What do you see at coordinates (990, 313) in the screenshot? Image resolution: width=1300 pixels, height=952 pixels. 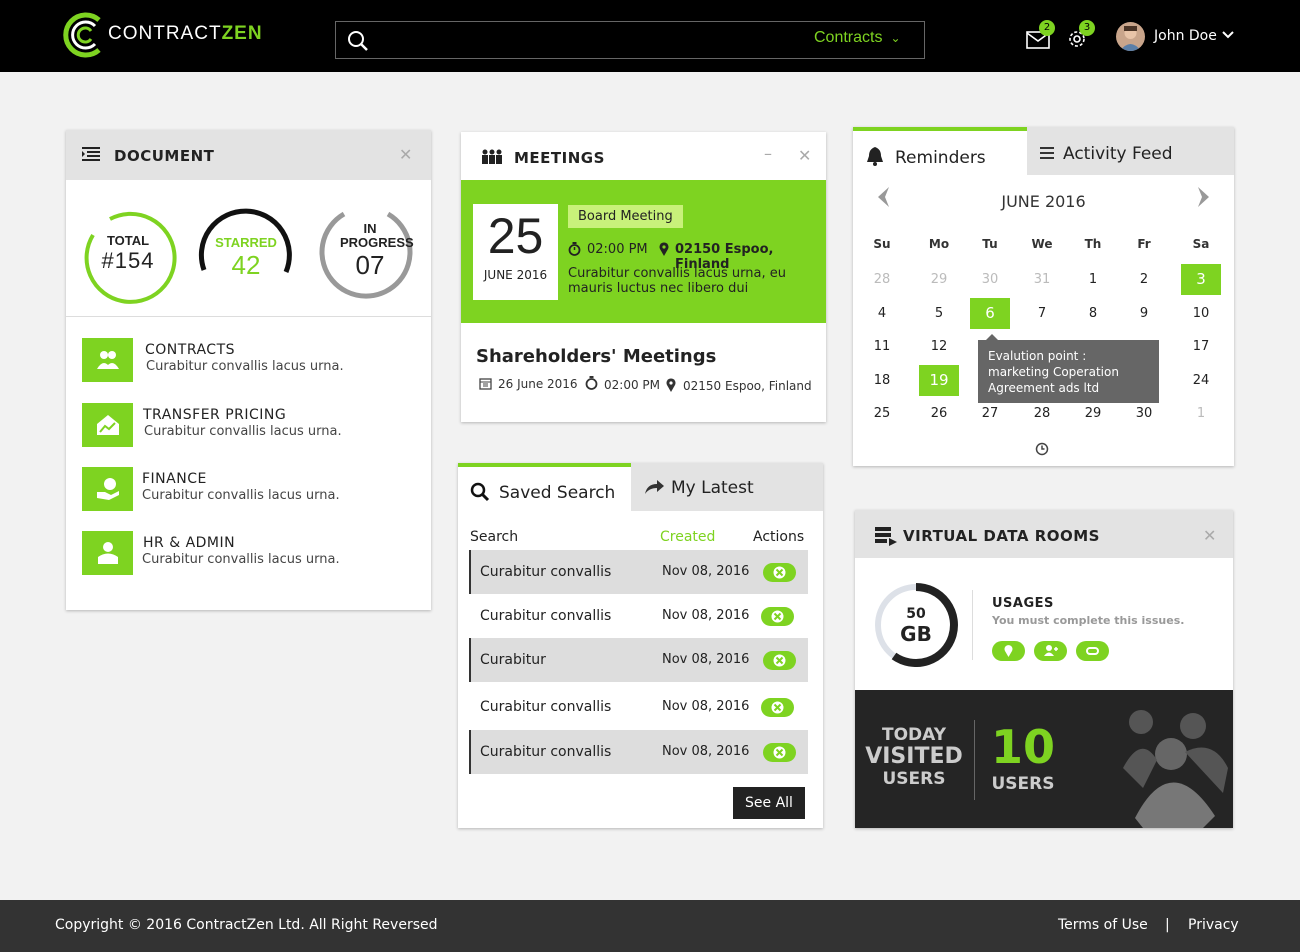 I see `calendar-day: 6` at bounding box center [990, 313].